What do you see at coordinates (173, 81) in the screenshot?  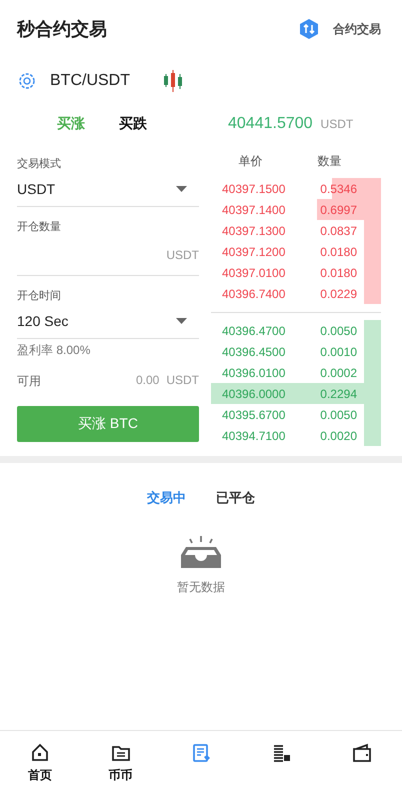 I see `candlestick-icon` at bounding box center [173, 81].